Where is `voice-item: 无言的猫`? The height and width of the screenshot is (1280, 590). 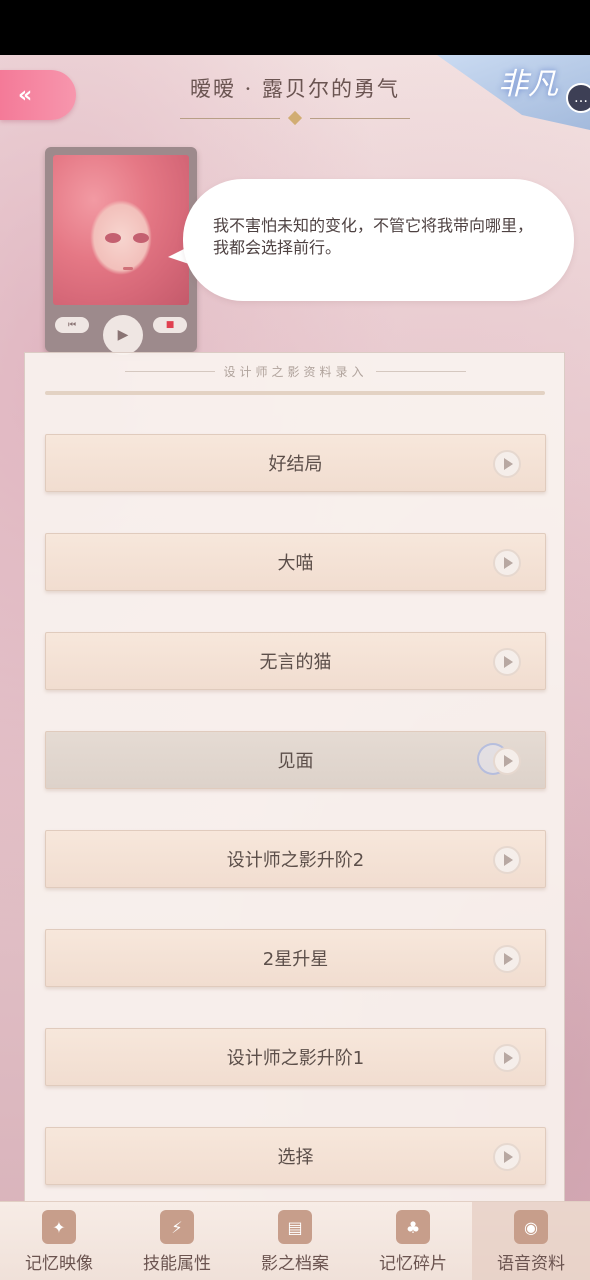
voice-item: 无言的猫 is located at coordinates (295, 661).